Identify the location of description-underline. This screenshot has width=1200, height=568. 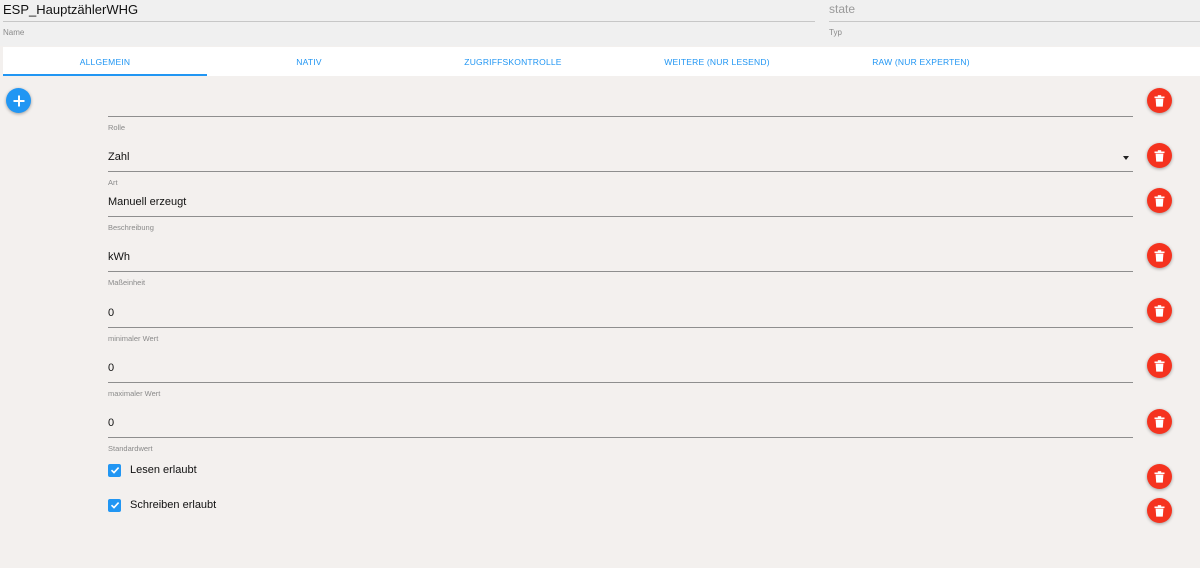
(620, 216).